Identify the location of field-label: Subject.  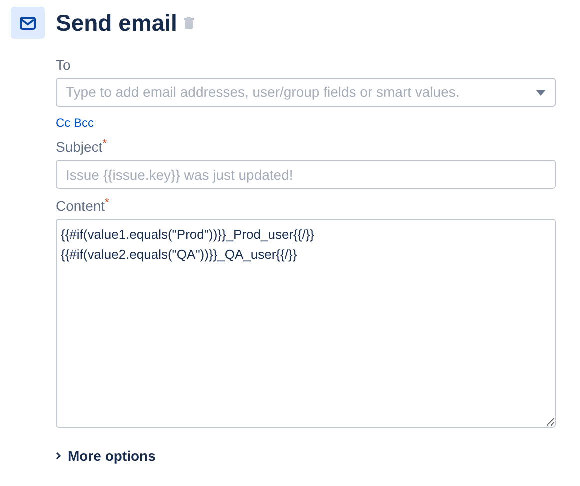
(79, 147).